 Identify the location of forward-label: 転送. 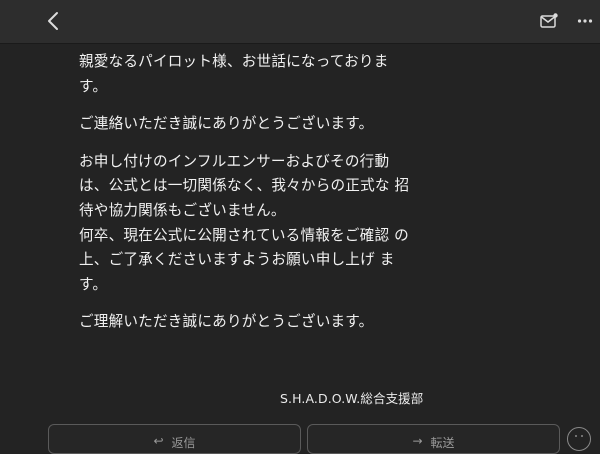
(442, 443).